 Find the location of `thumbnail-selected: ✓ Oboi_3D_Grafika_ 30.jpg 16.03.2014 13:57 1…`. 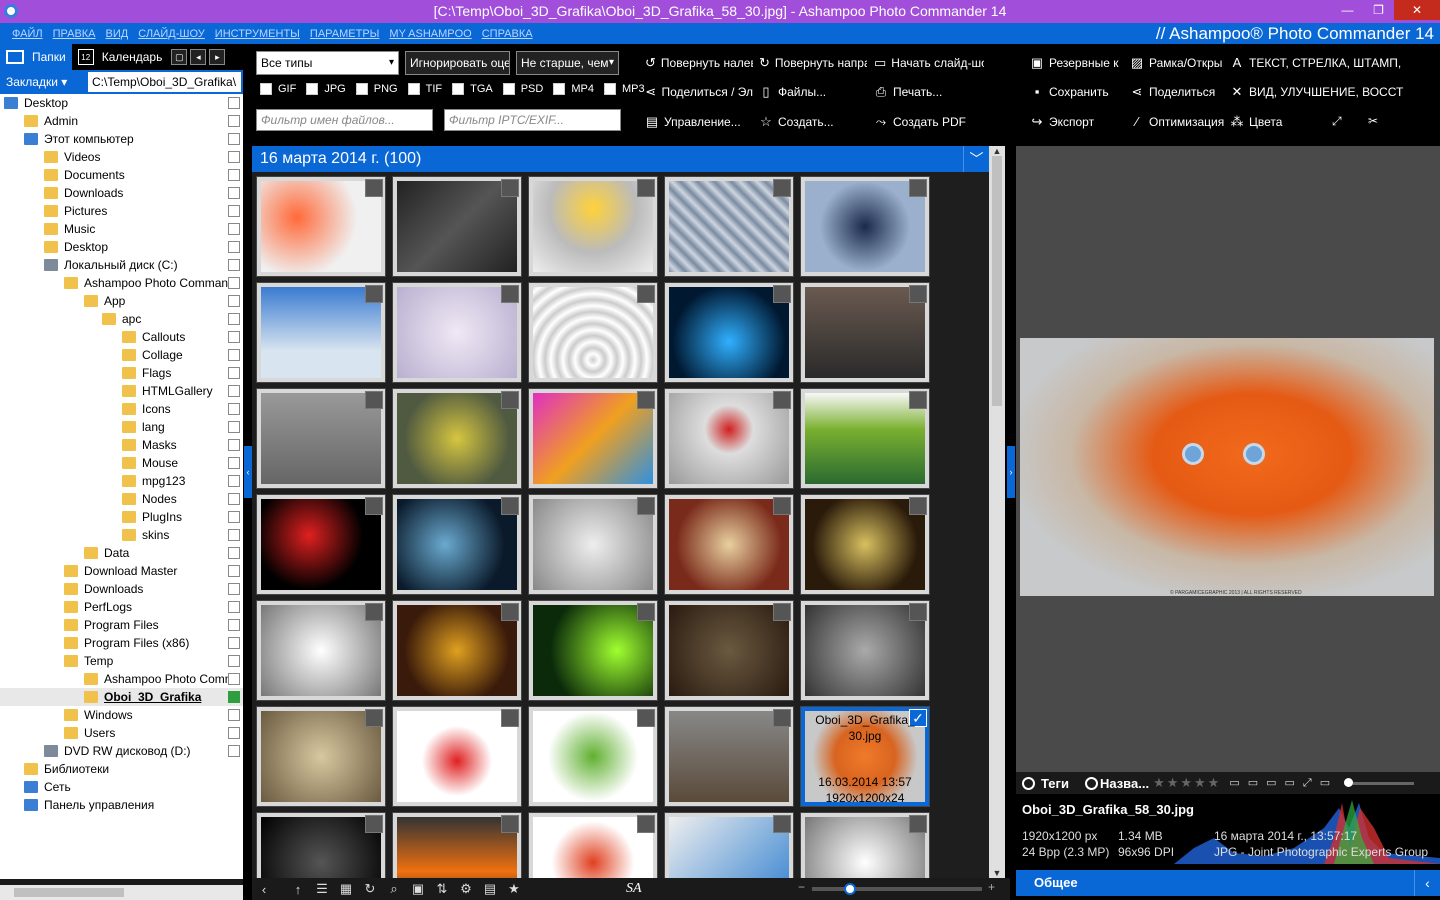

thumbnail-selected: ✓ Oboi_3D_Grafika_ 30.jpg 16.03.2014 13:57 1… is located at coordinates (865, 756).